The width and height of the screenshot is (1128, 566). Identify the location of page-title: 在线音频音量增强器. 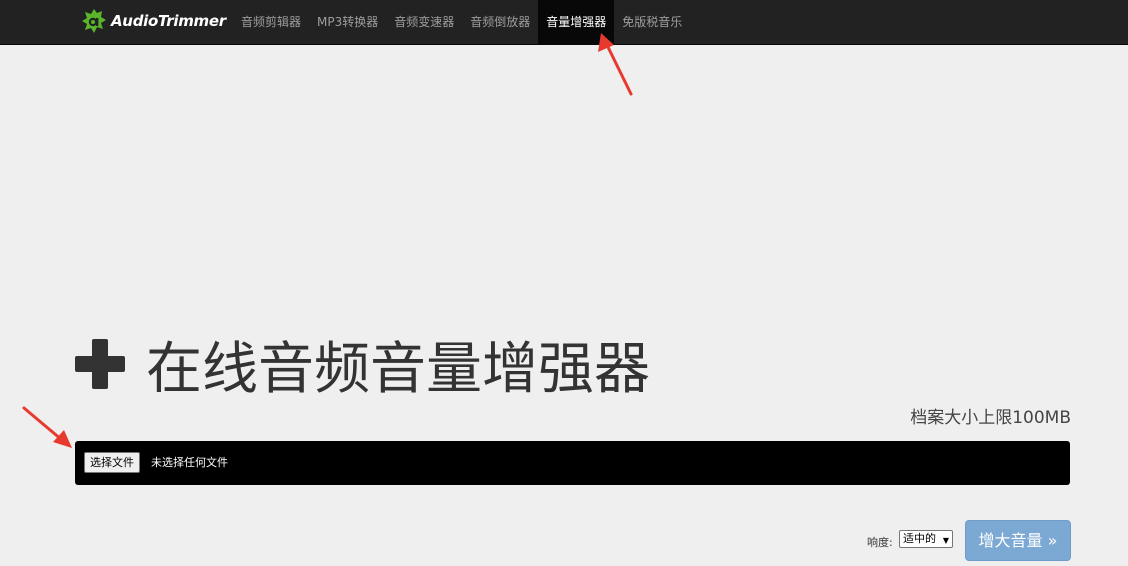
(398, 369).